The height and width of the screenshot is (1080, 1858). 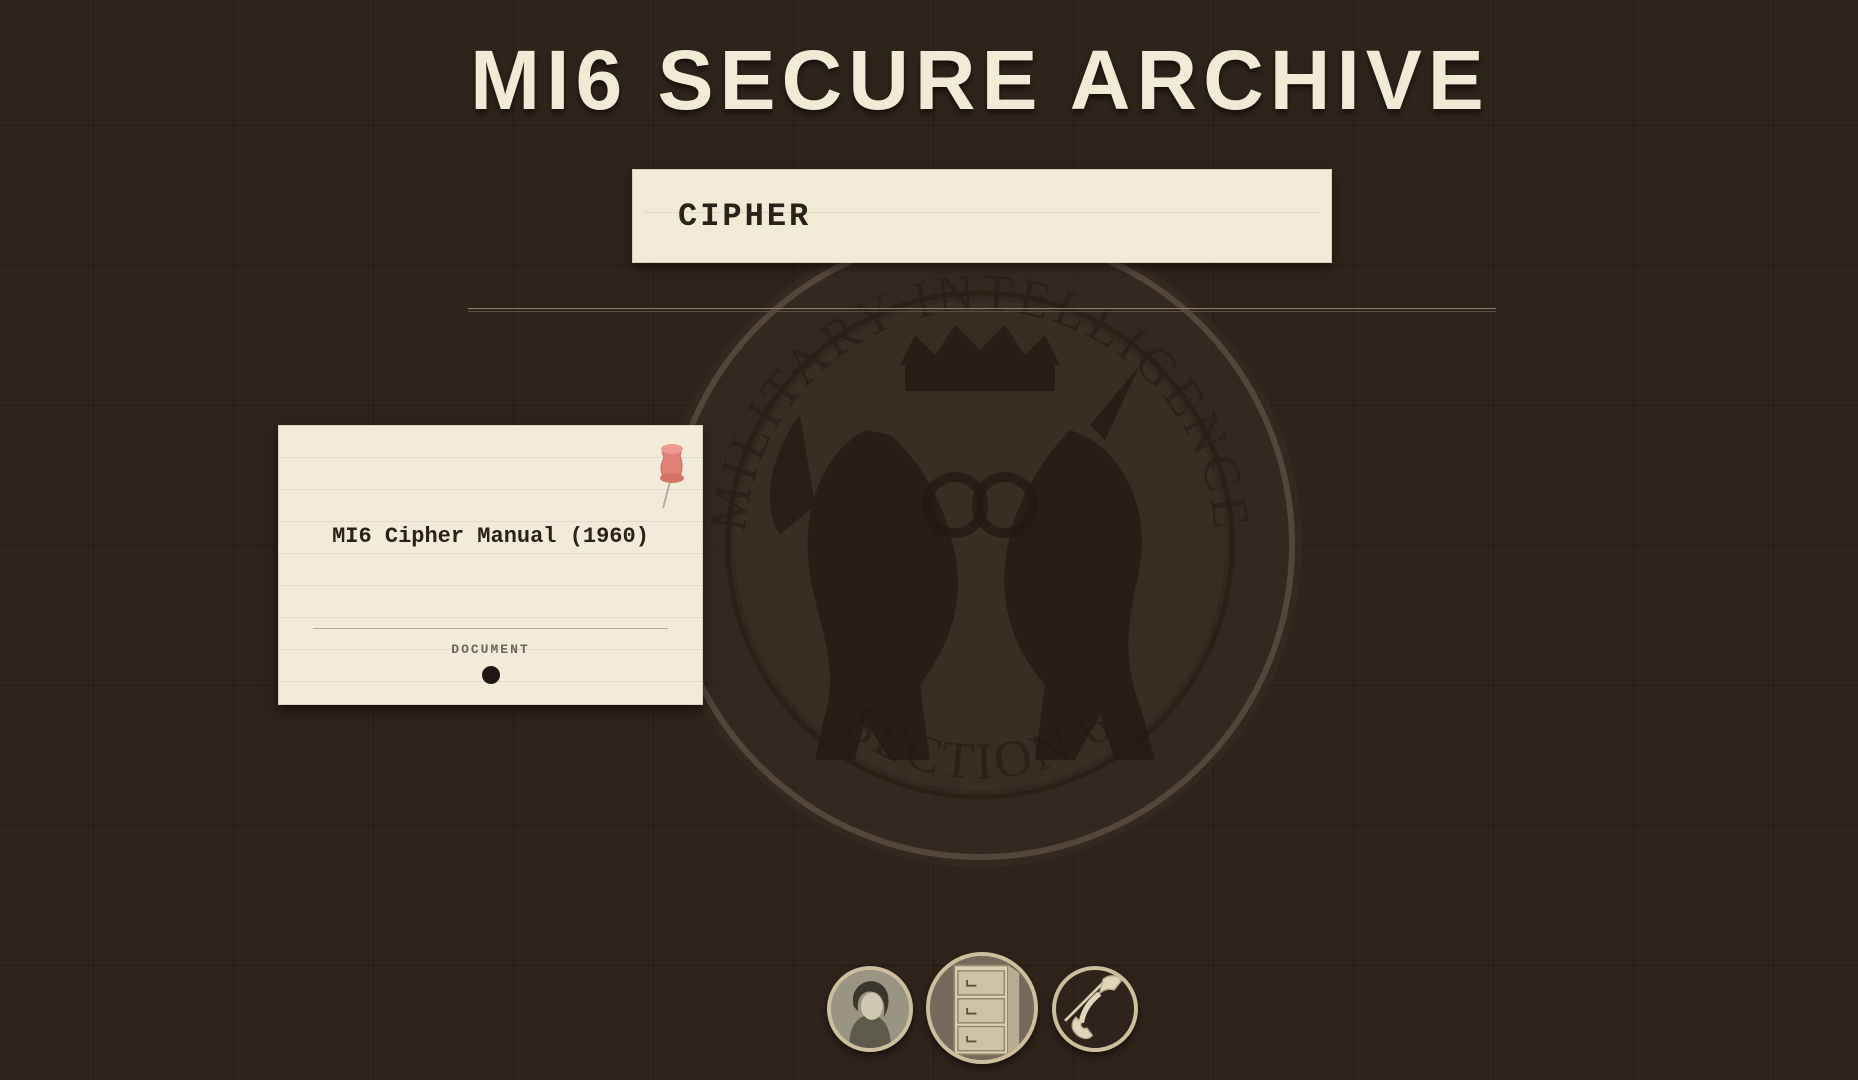 I want to click on result-card: MI6 Cipher Manual (1960) DOCUMENT, so click(x=490, y=565).